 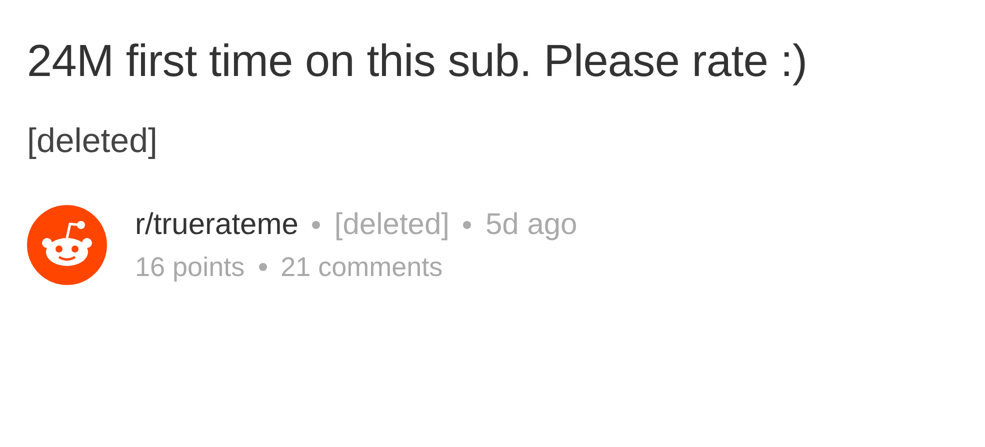 What do you see at coordinates (417, 61) in the screenshot?
I see `post-title: 24M first time on this sub. Please rate :)` at bounding box center [417, 61].